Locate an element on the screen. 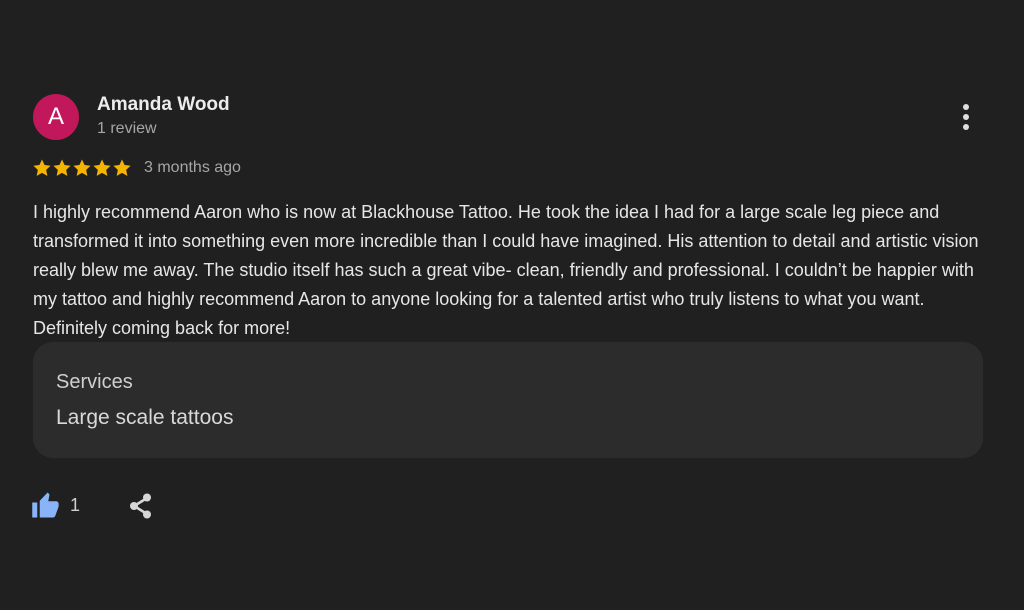  share-icon is located at coordinates (140, 506).